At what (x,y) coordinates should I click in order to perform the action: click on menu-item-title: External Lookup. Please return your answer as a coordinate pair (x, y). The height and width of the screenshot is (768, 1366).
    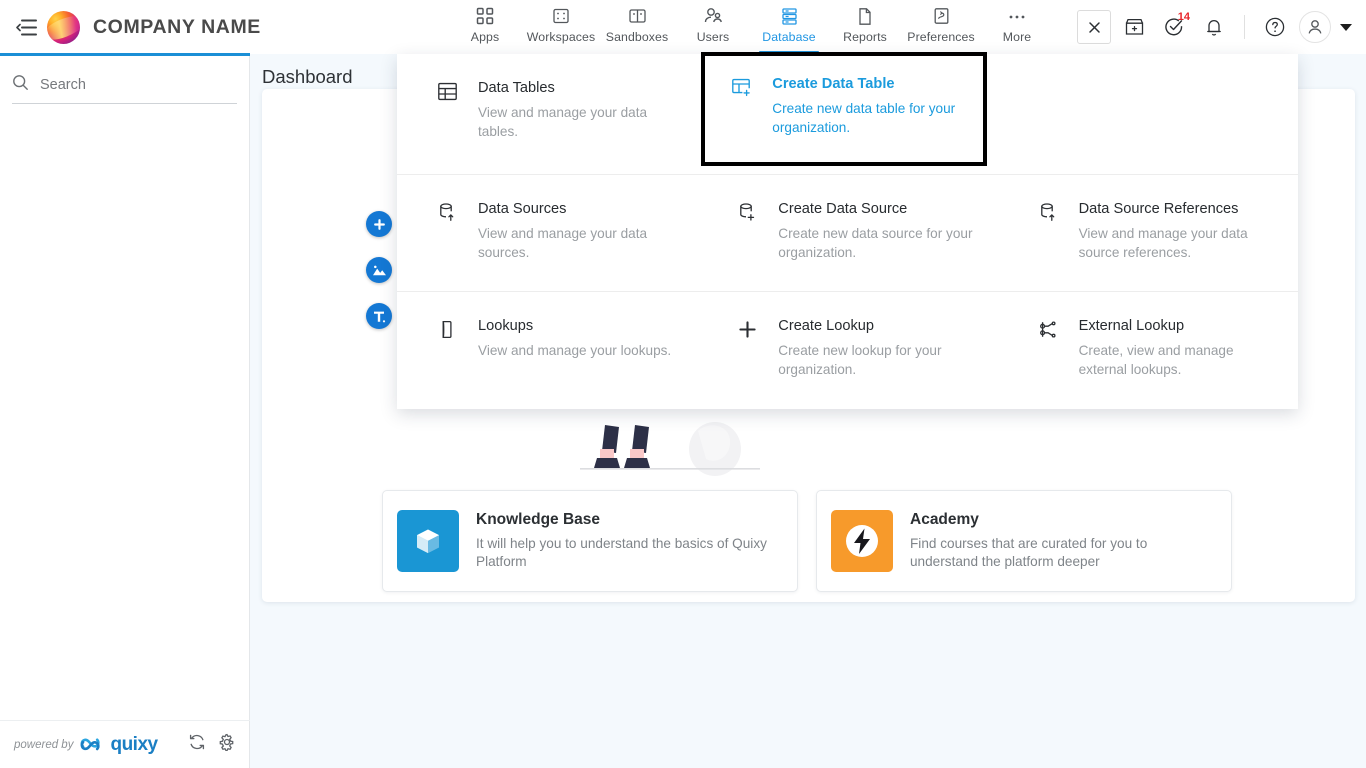
    Looking at the image, I should click on (1131, 326).